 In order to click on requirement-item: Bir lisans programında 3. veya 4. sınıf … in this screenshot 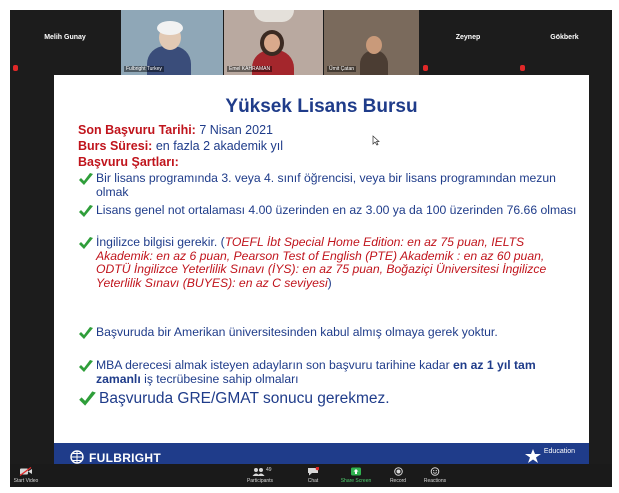, I will do `click(328, 185)`.